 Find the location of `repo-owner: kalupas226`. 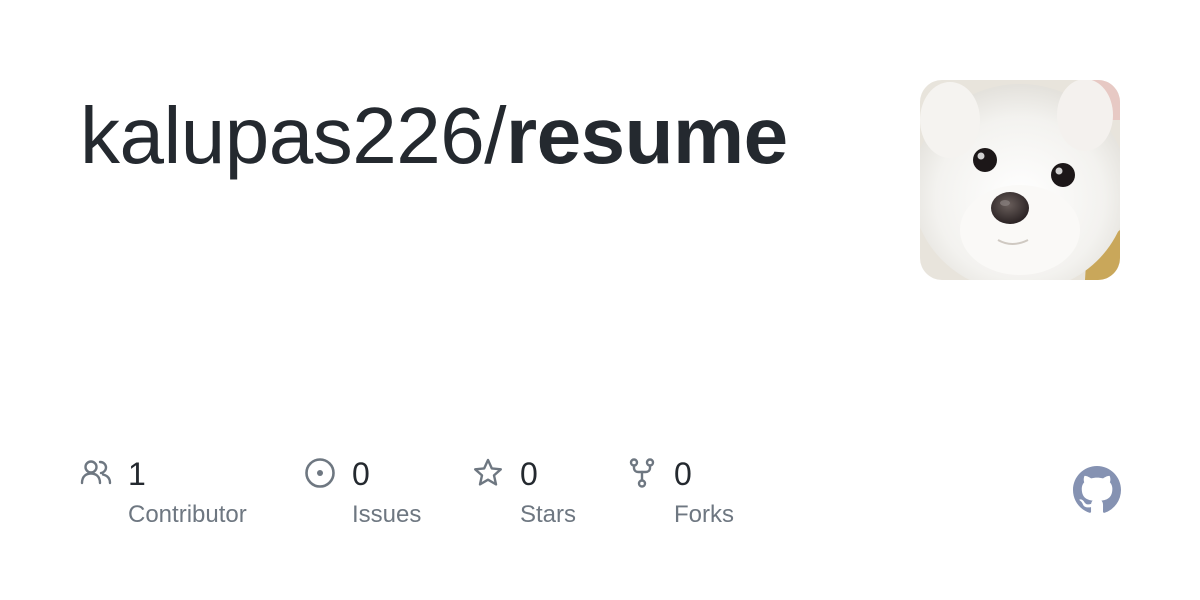

repo-owner: kalupas226 is located at coordinates (282, 135).